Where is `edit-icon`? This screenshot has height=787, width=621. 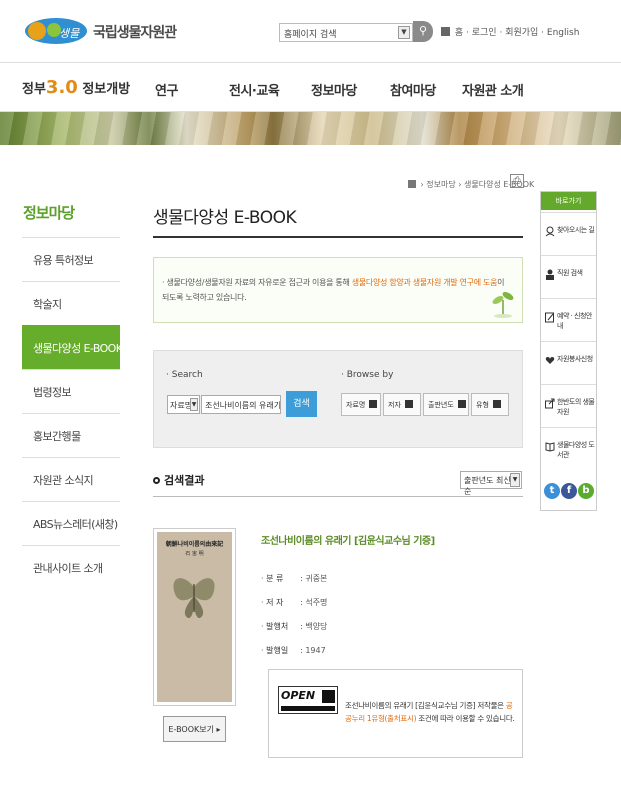 edit-icon is located at coordinates (549, 317).